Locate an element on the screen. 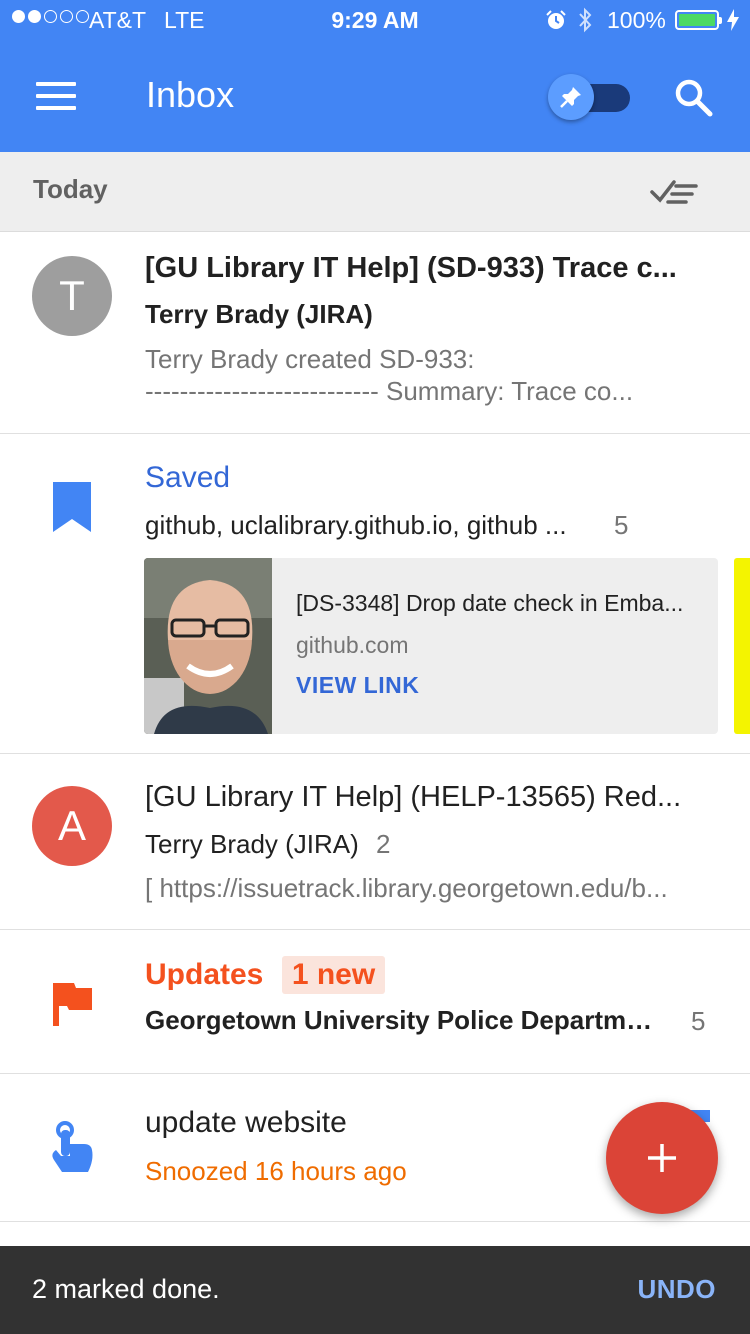 This screenshot has height=1334, width=750. snackbar: 2 marked done. UNDO is located at coordinates (375, 1290).